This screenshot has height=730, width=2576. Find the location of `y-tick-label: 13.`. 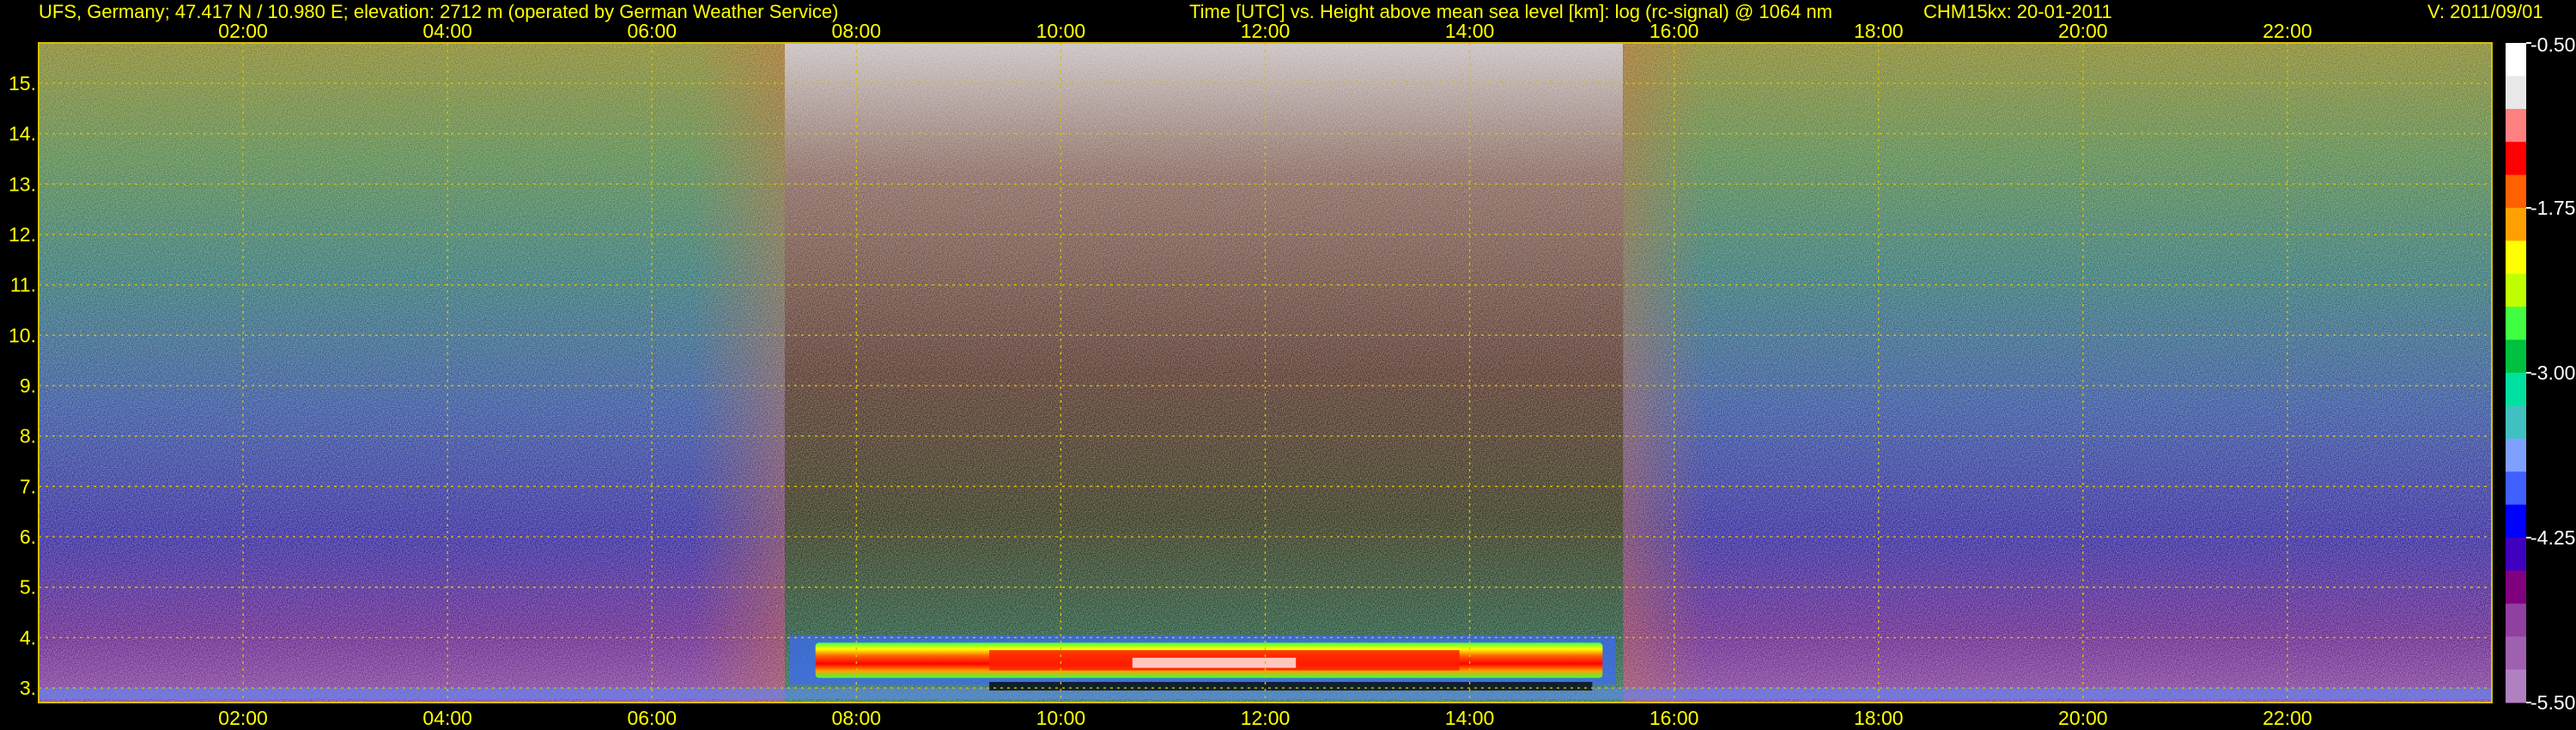

y-tick-label: 13. is located at coordinates (23, 184).